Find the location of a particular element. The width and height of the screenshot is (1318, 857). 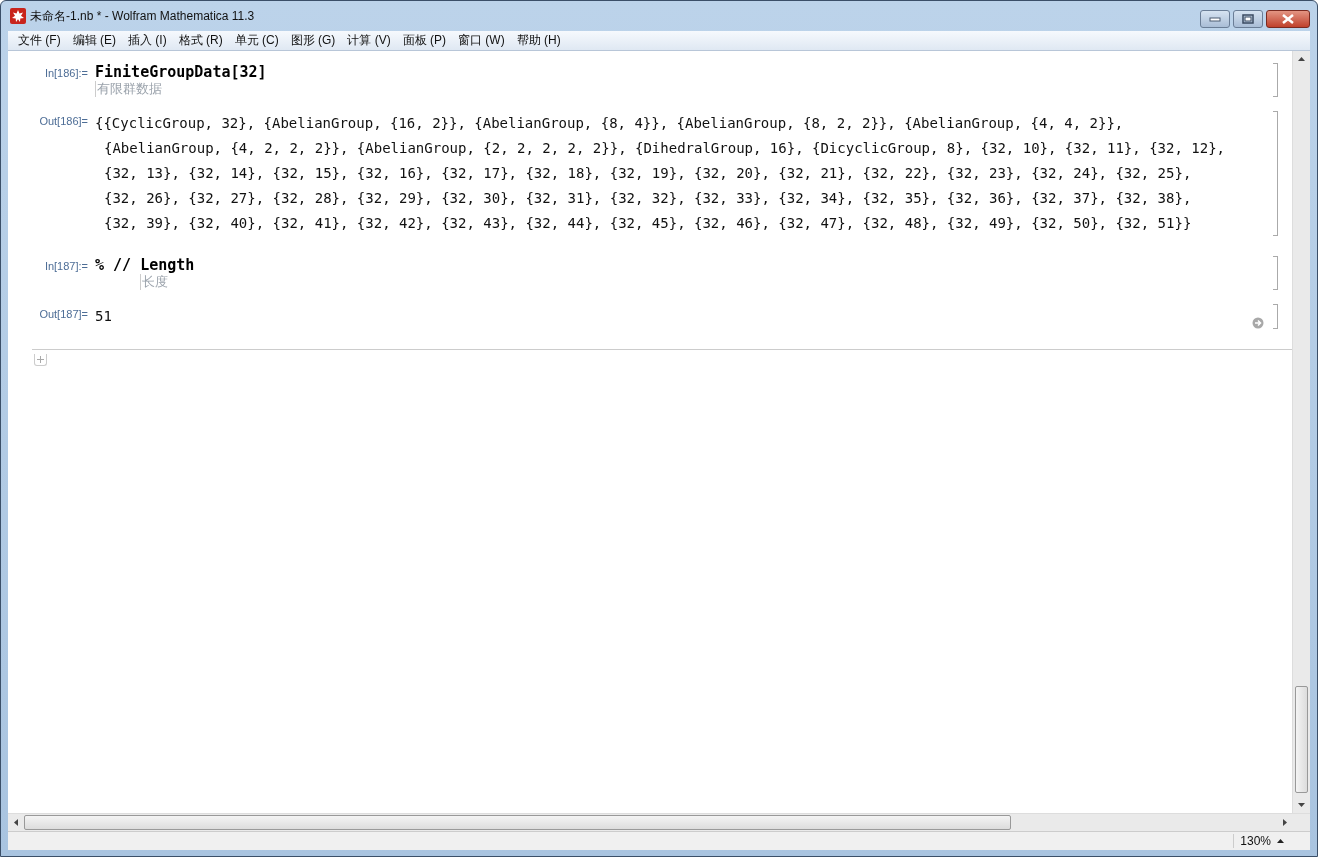

minimize-button is located at coordinates (1215, 19).